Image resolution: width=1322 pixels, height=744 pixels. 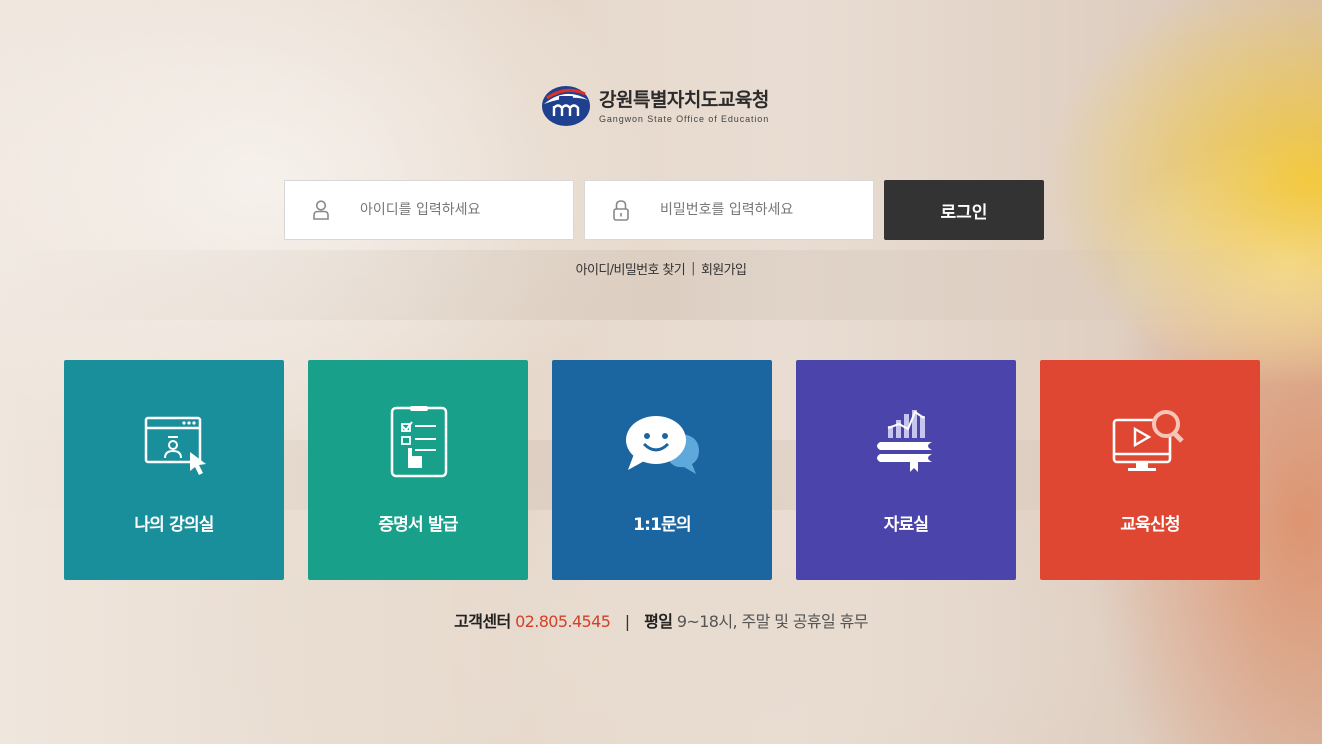 I want to click on menu-card-library: 자료실, so click(x=906, y=470).